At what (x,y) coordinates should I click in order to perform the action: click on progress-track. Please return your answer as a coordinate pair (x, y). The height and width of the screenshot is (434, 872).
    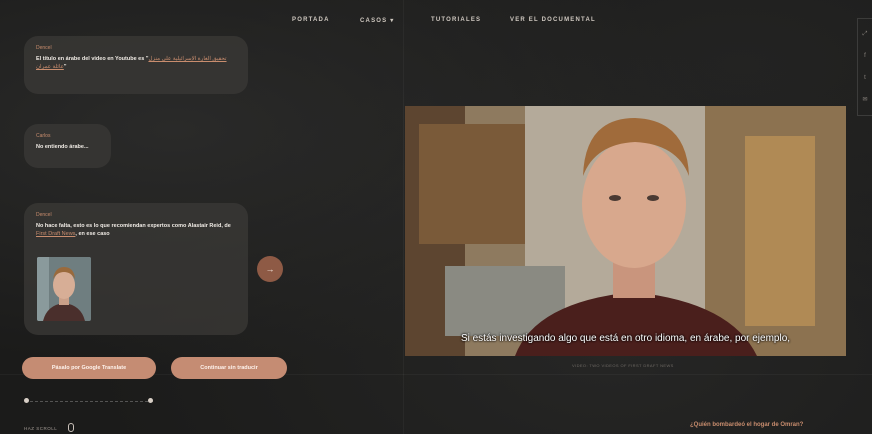
    Looking at the image, I should click on (89, 402).